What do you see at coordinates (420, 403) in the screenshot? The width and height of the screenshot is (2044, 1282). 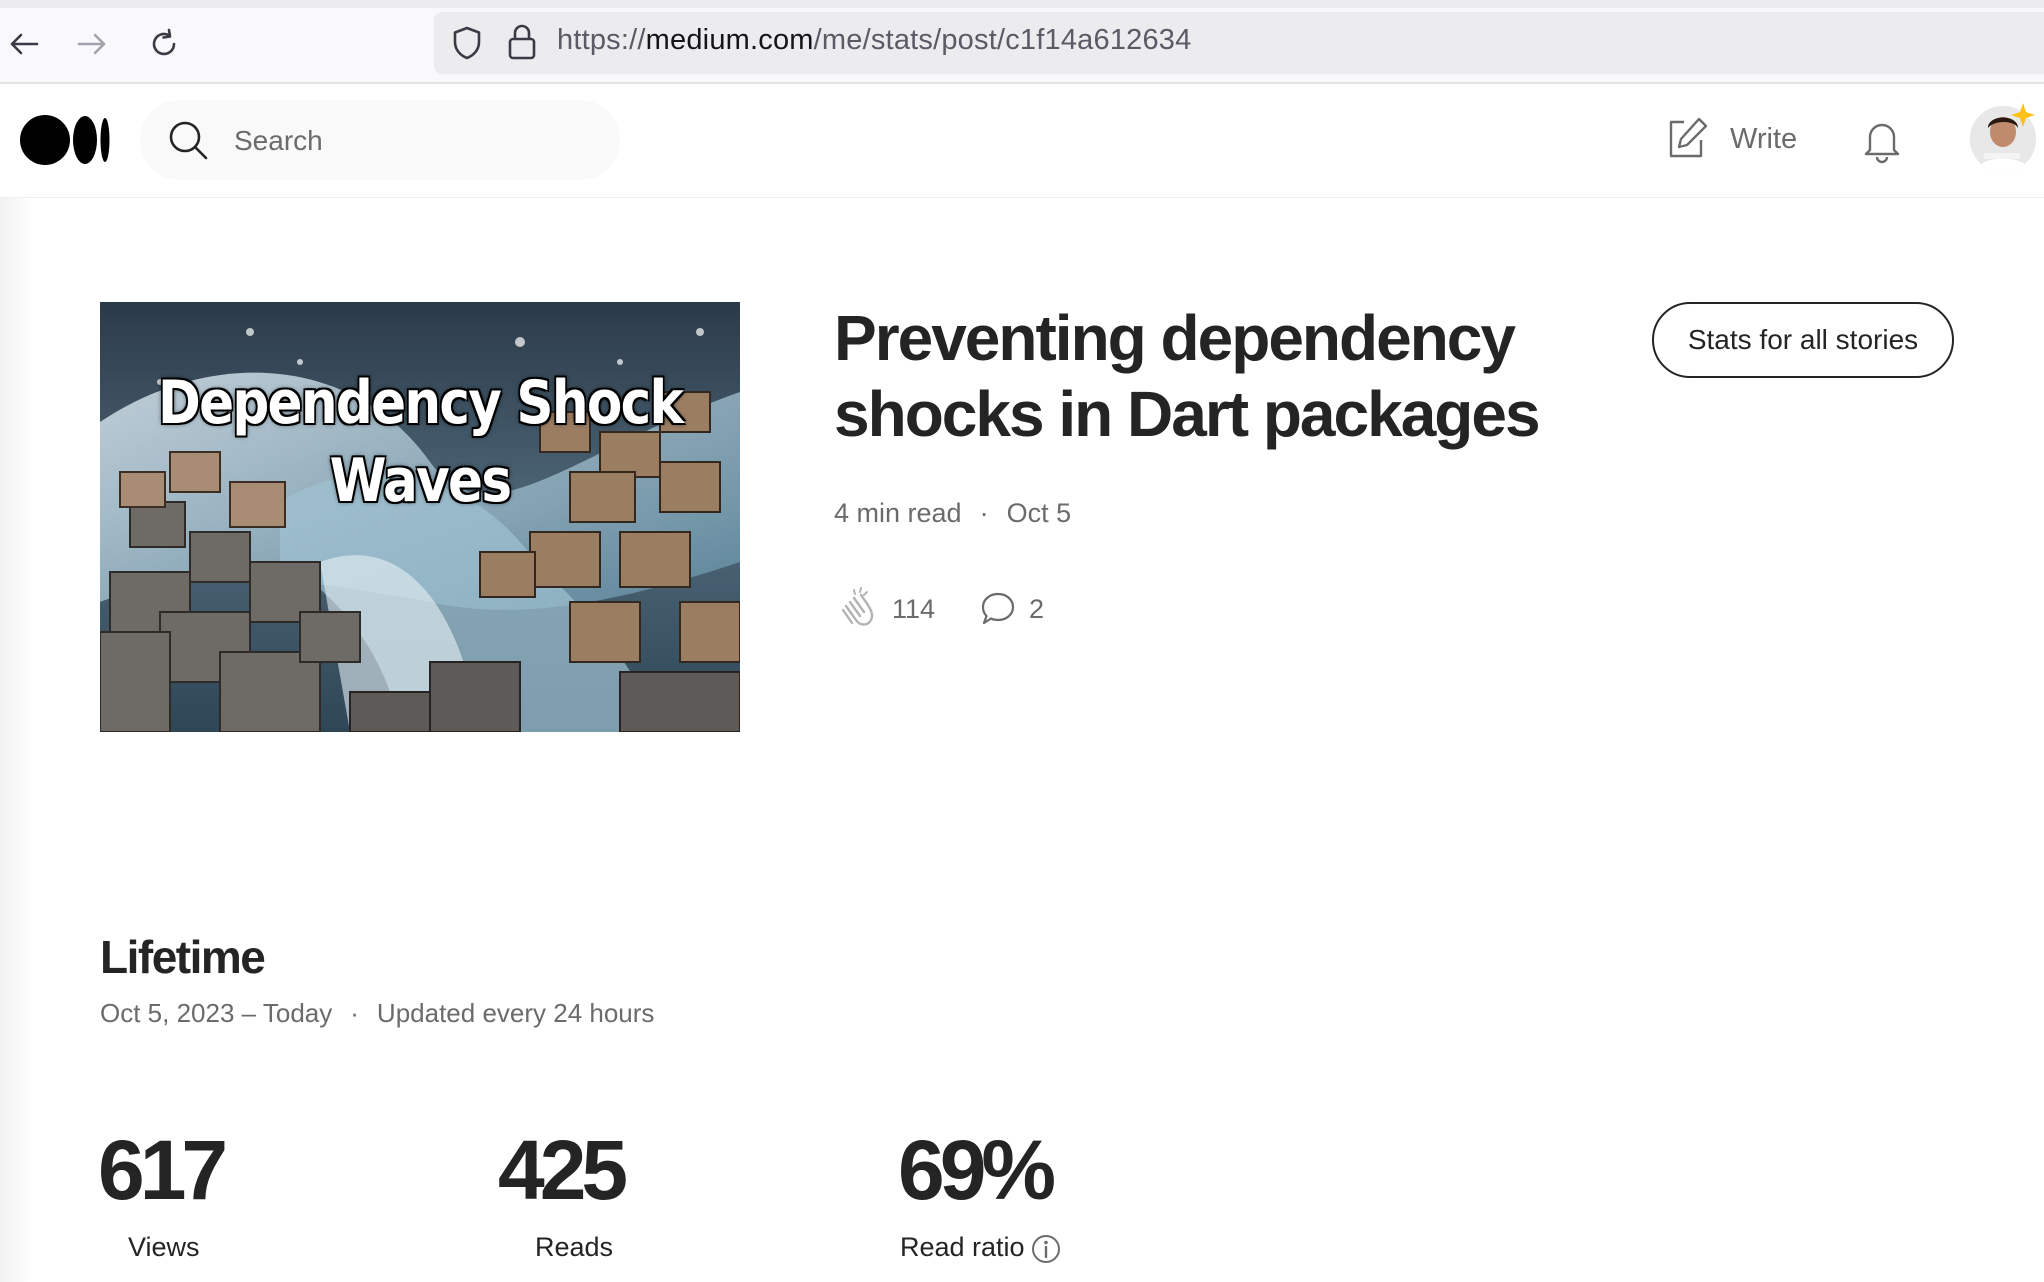 I see `cover-caption-line1: Dependency Shock` at bounding box center [420, 403].